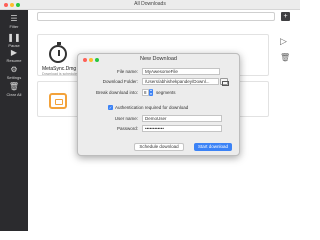 This screenshot has width=320, height=240. What do you see at coordinates (283, 41) in the screenshot?
I see `play-icon: ▷` at bounding box center [283, 41].